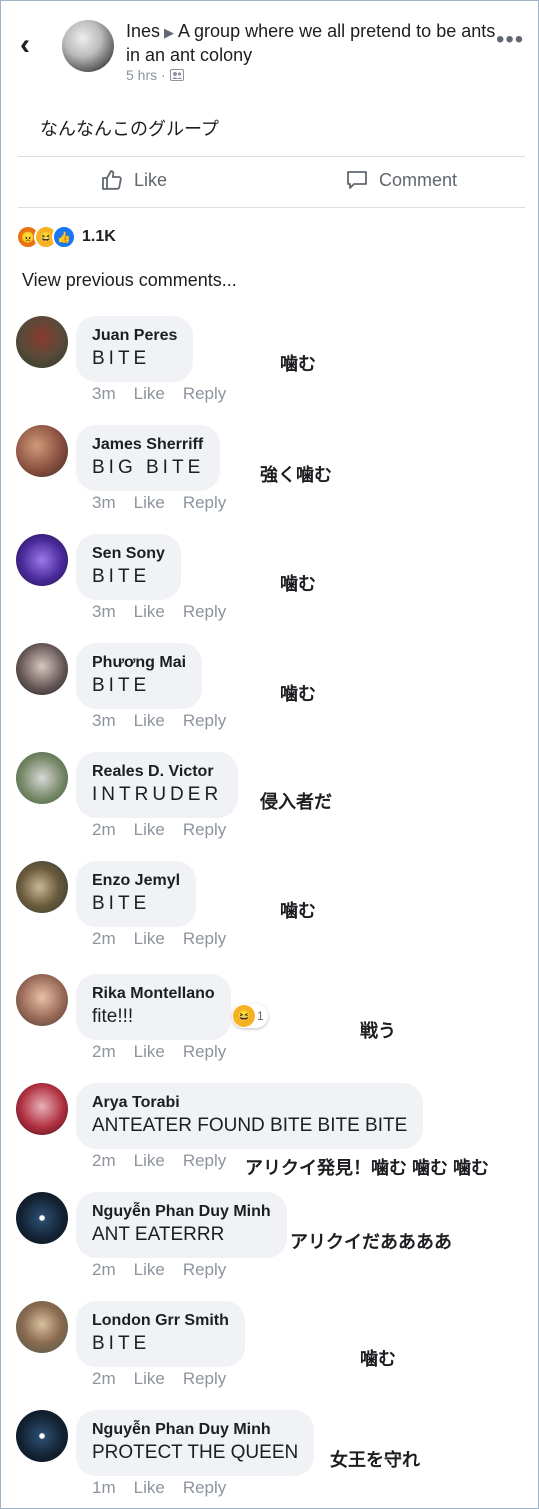 Image resolution: width=539 pixels, height=1509 pixels. I want to click on post-author-name: Ines, so click(143, 31).